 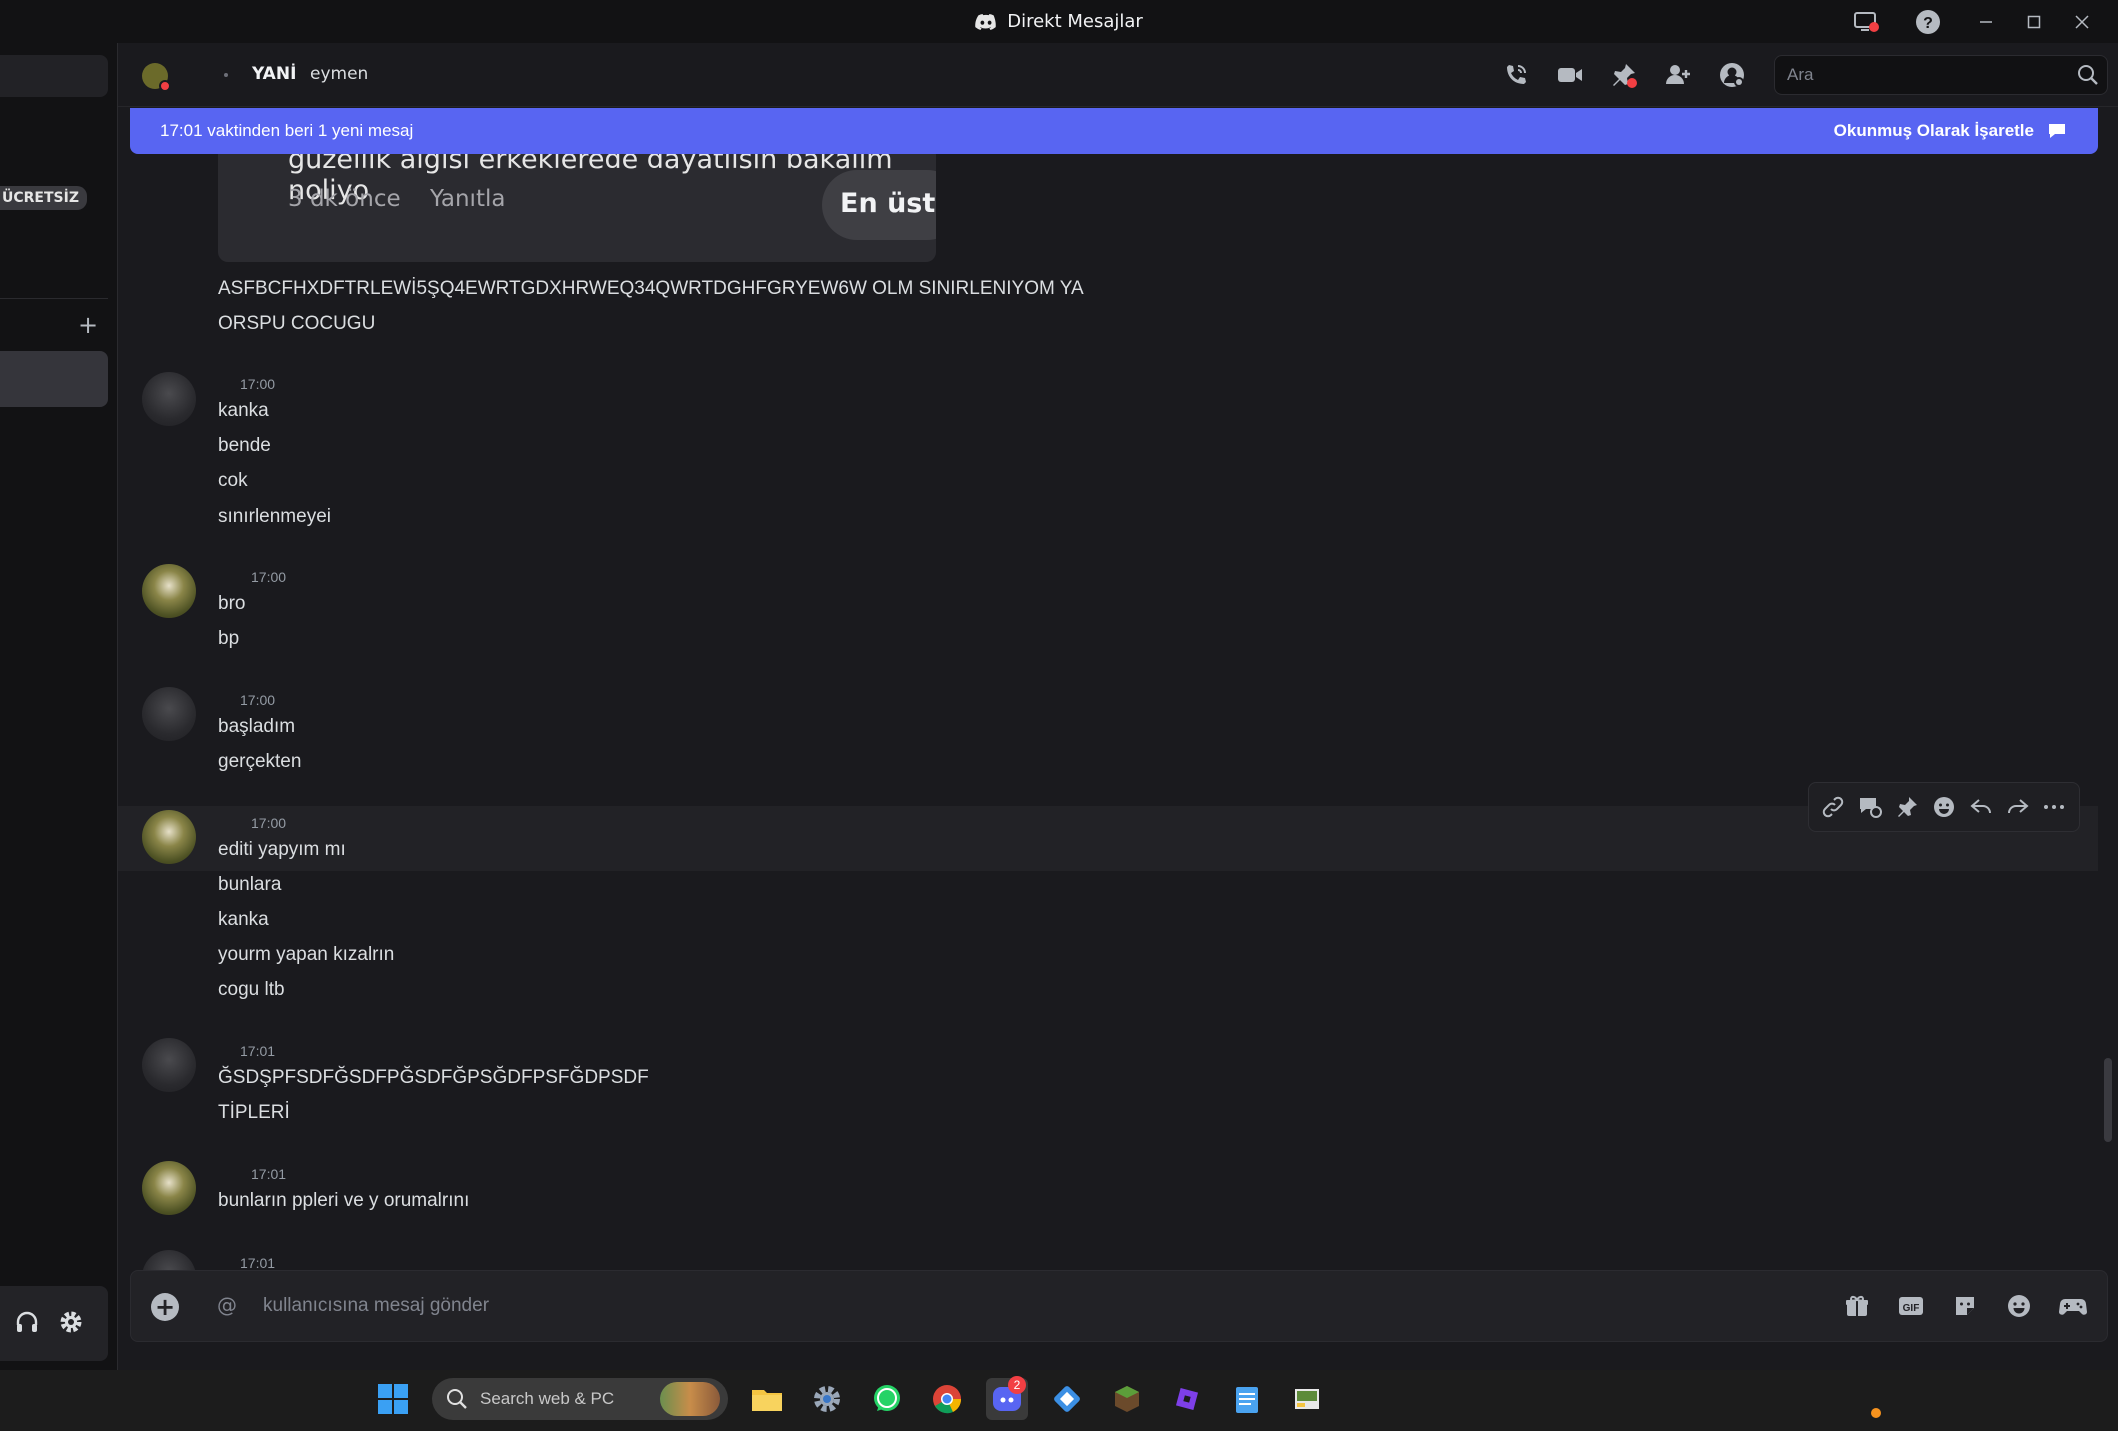 I want to click on recipient-avatar, so click(x=156, y=77).